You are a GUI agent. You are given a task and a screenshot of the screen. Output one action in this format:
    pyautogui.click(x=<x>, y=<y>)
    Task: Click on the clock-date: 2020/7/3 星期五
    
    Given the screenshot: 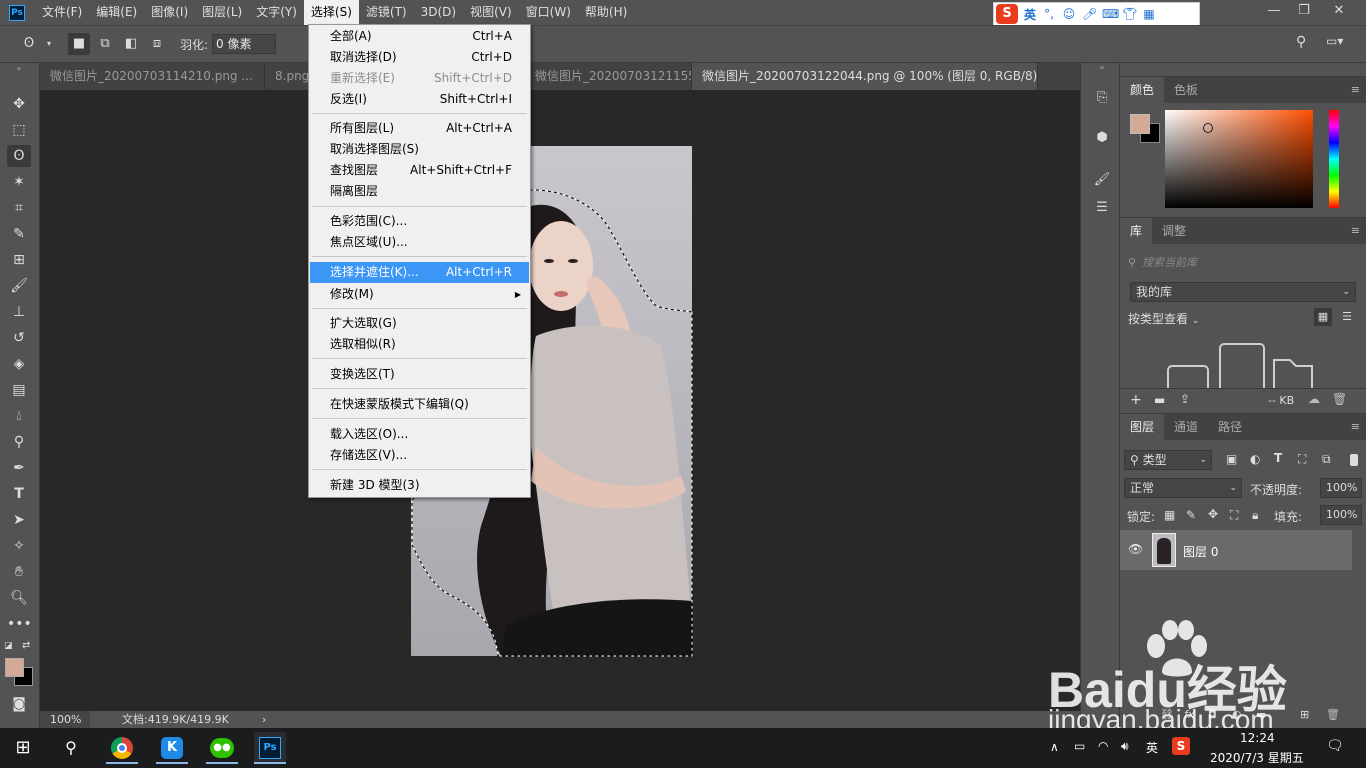 What is the action you would take?
    pyautogui.click(x=1257, y=757)
    